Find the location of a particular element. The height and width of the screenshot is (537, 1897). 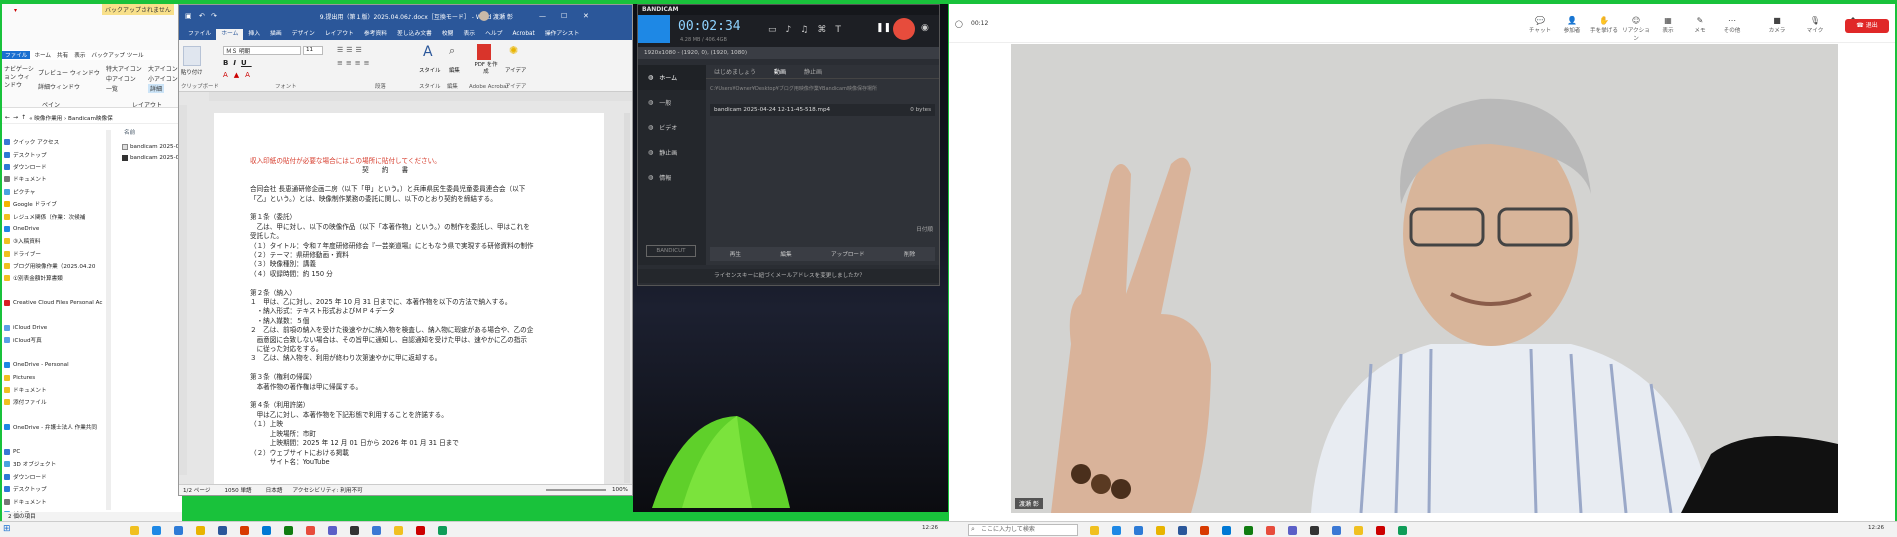

edit-video-button: 編集 is located at coordinates (785, 254).